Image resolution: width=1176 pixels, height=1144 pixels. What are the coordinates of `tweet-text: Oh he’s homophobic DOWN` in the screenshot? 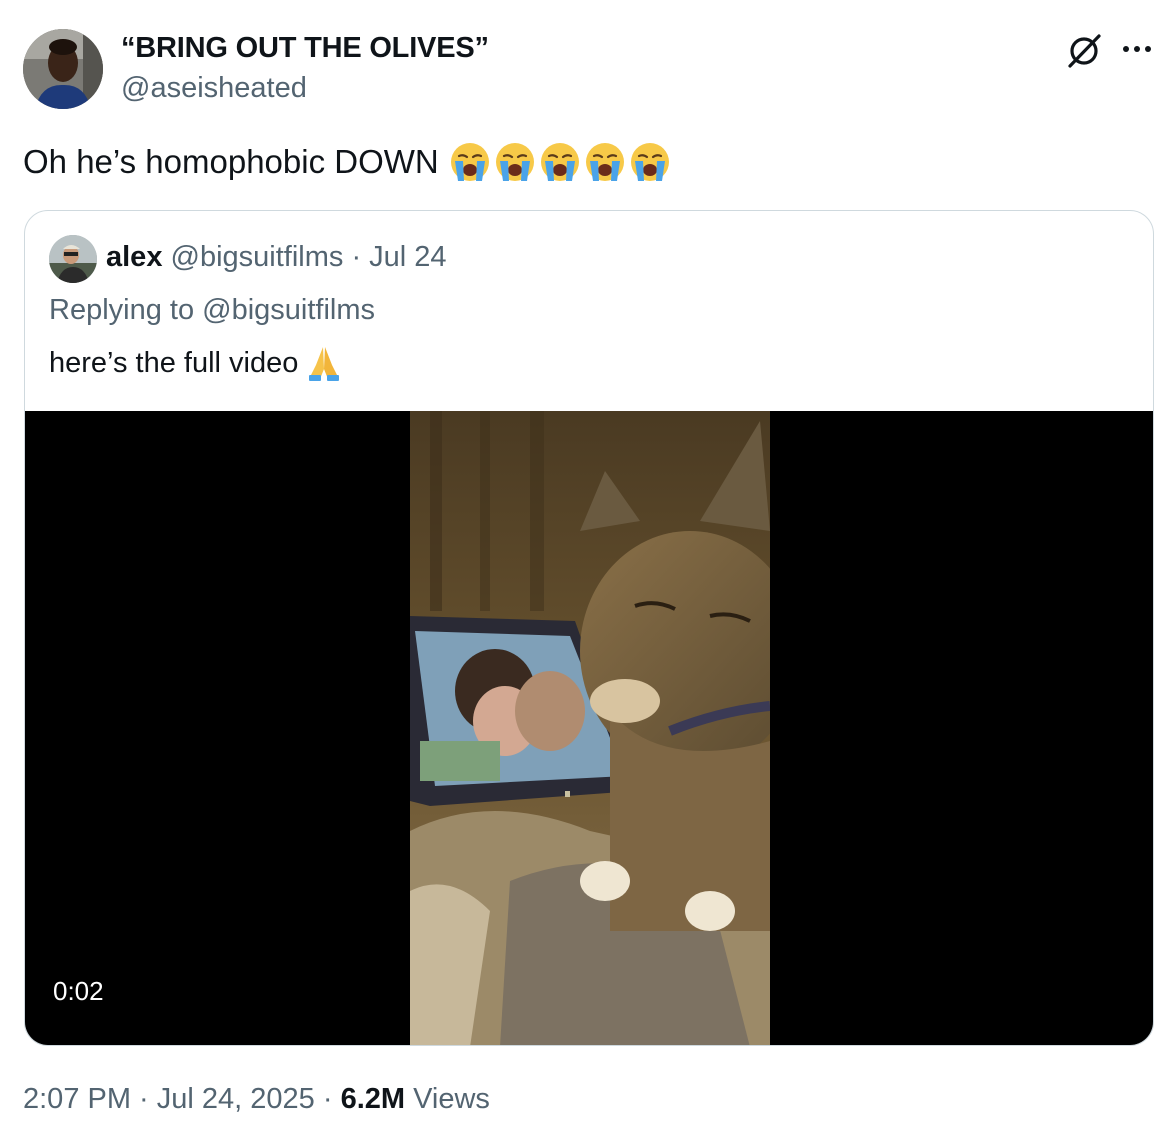 It's located at (347, 162).